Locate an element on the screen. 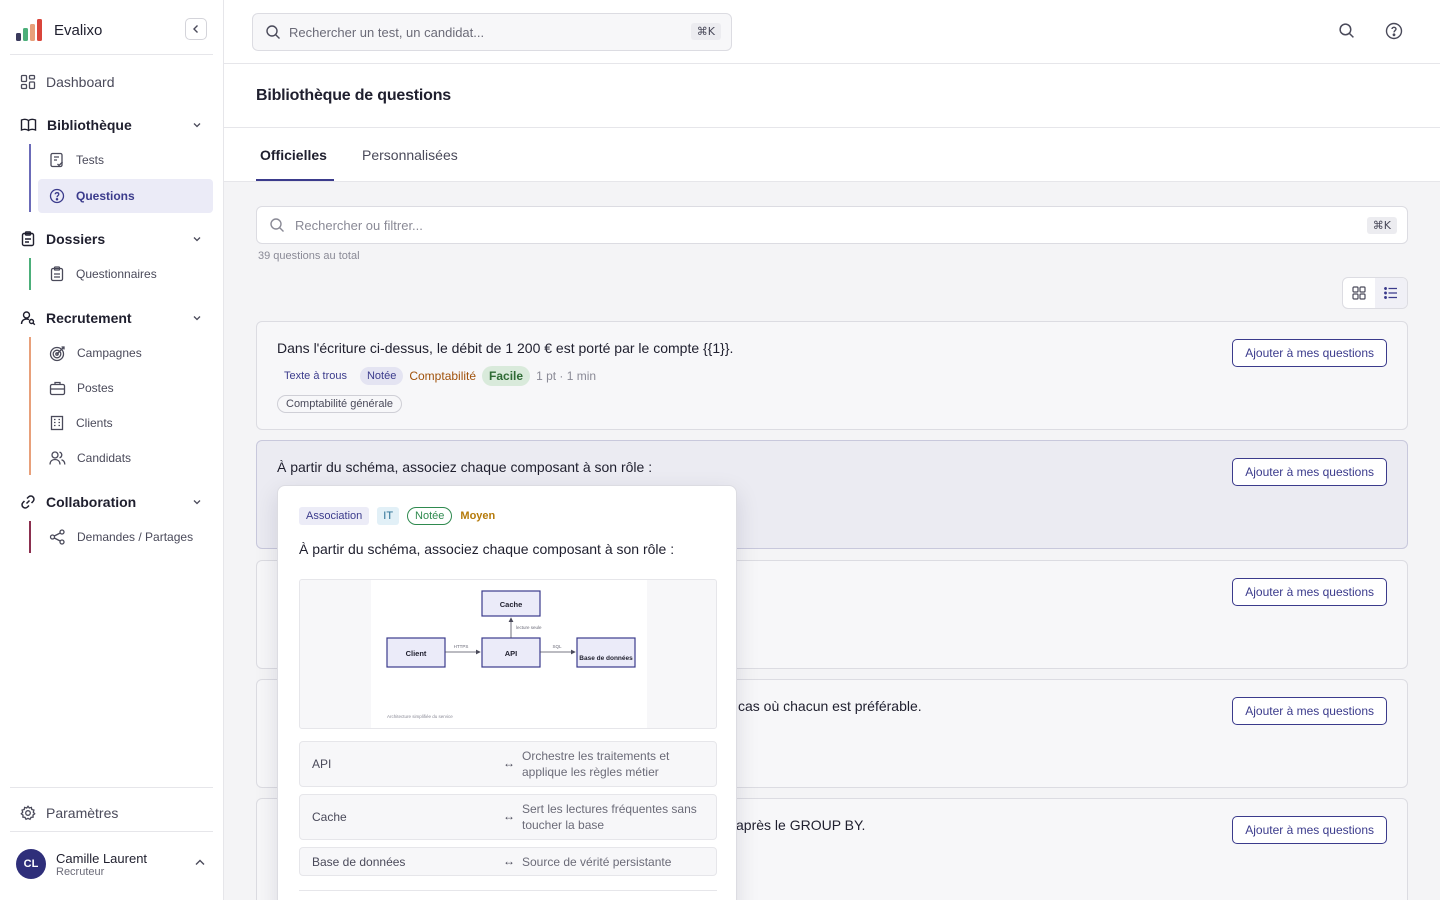 The height and width of the screenshot is (900, 1440). category-tag: Comptabilité is located at coordinates (443, 376).